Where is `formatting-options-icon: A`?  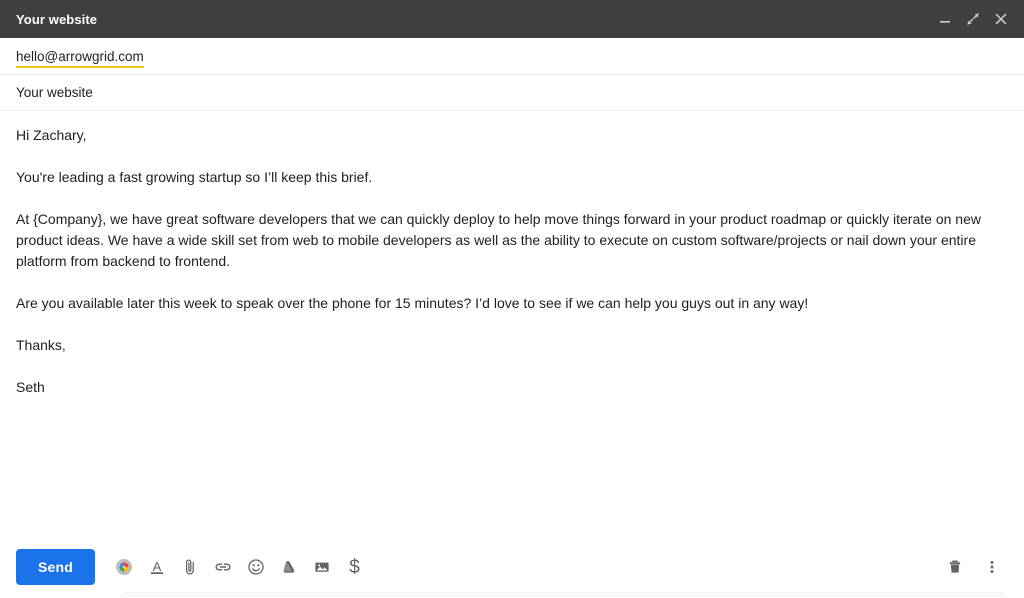 formatting-options-icon: A is located at coordinates (156, 567).